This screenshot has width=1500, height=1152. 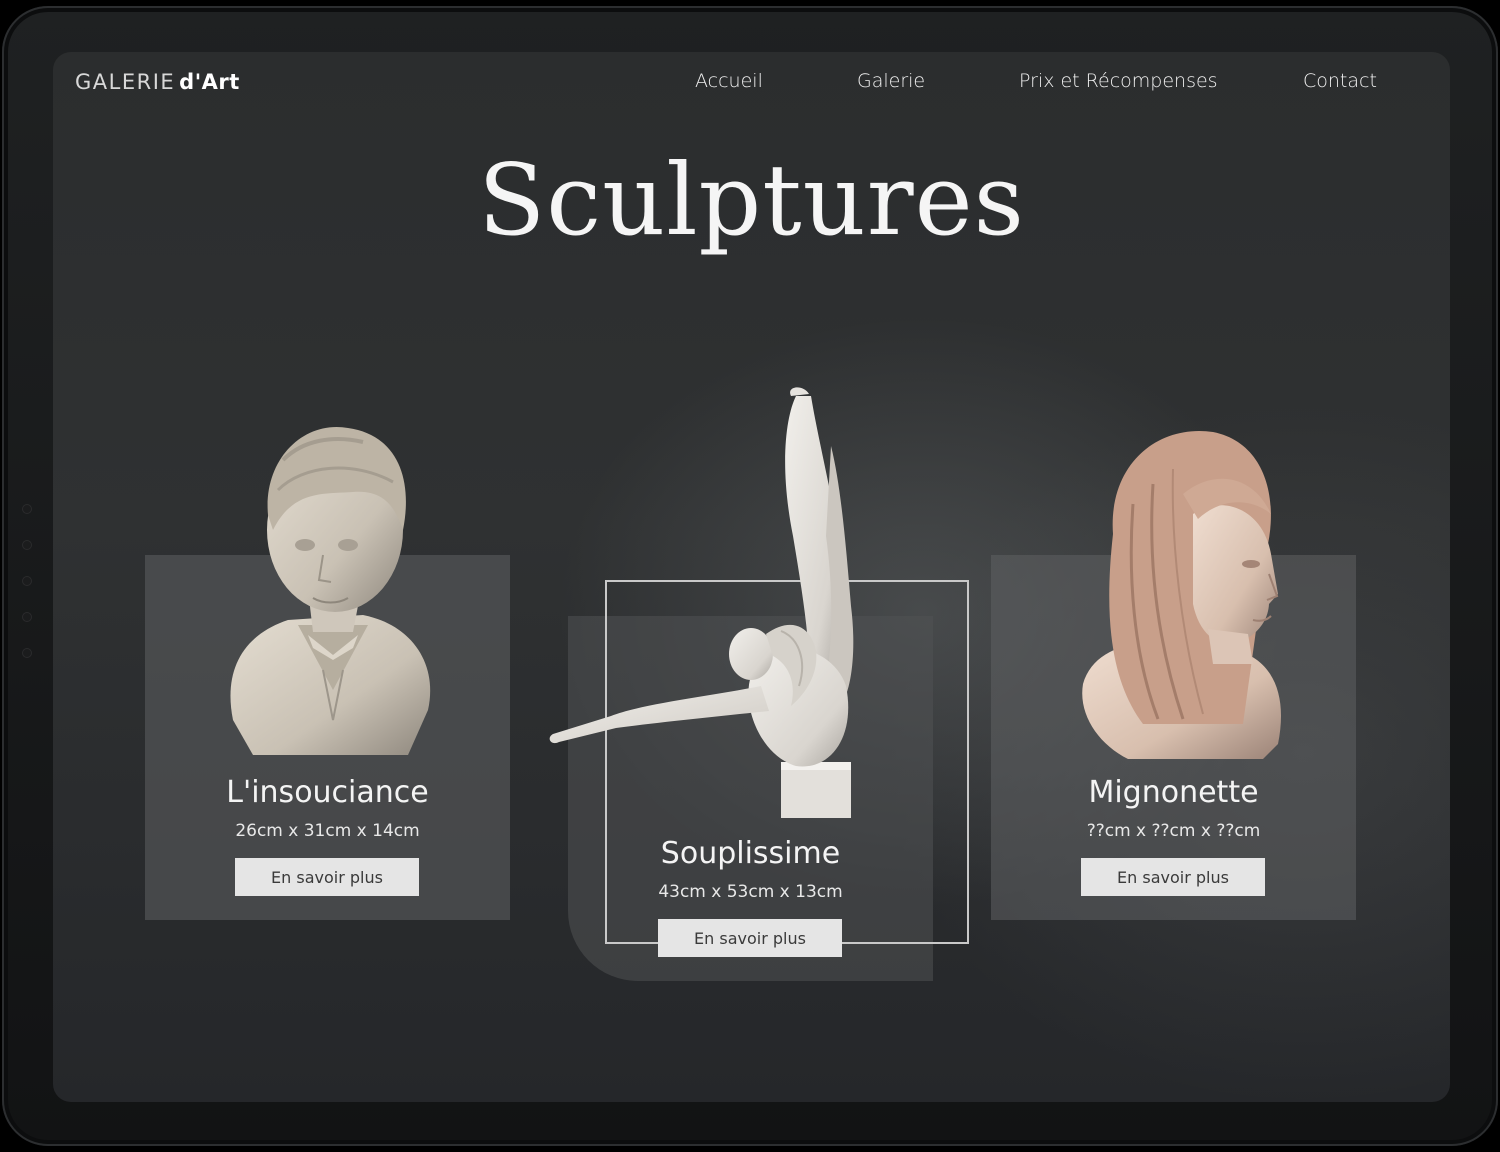 What do you see at coordinates (1118, 81) in the screenshot?
I see `nav-item-prix: Prix et Récompenses` at bounding box center [1118, 81].